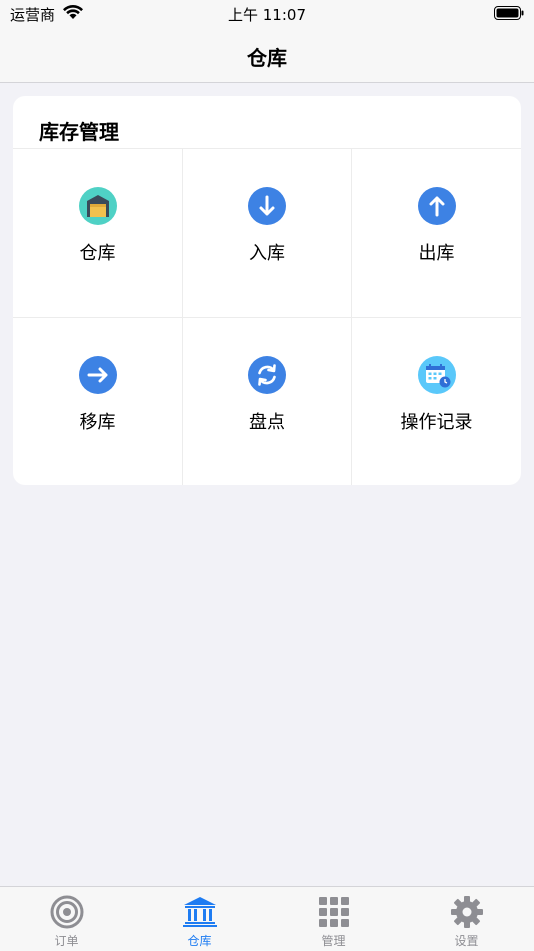 The height and width of the screenshot is (951, 534). I want to click on arrow-down-icon, so click(267, 206).